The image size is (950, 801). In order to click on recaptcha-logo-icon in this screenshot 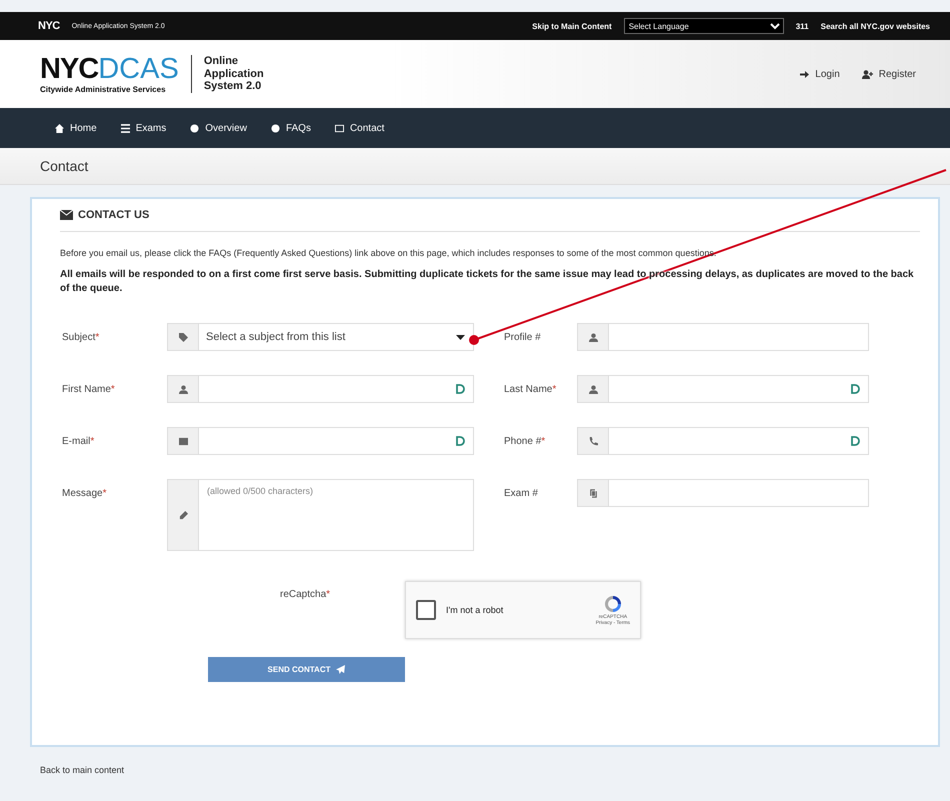, I will do `click(612, 604)`.